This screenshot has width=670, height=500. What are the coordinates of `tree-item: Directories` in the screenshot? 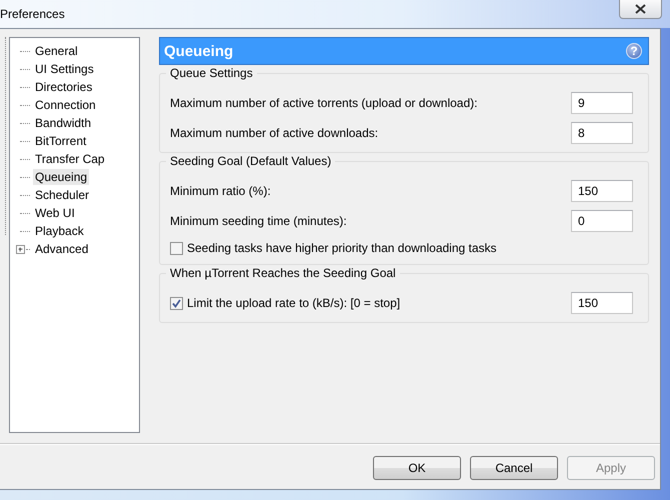 It's located at (63, 87).